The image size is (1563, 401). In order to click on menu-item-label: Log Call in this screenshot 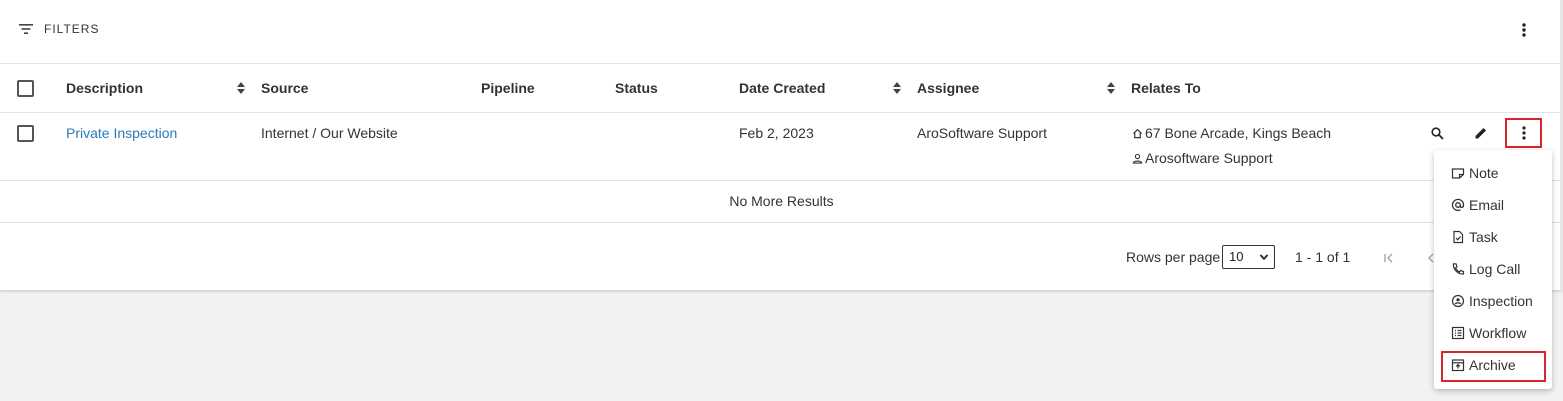, I will do `click(1495, 269)`.